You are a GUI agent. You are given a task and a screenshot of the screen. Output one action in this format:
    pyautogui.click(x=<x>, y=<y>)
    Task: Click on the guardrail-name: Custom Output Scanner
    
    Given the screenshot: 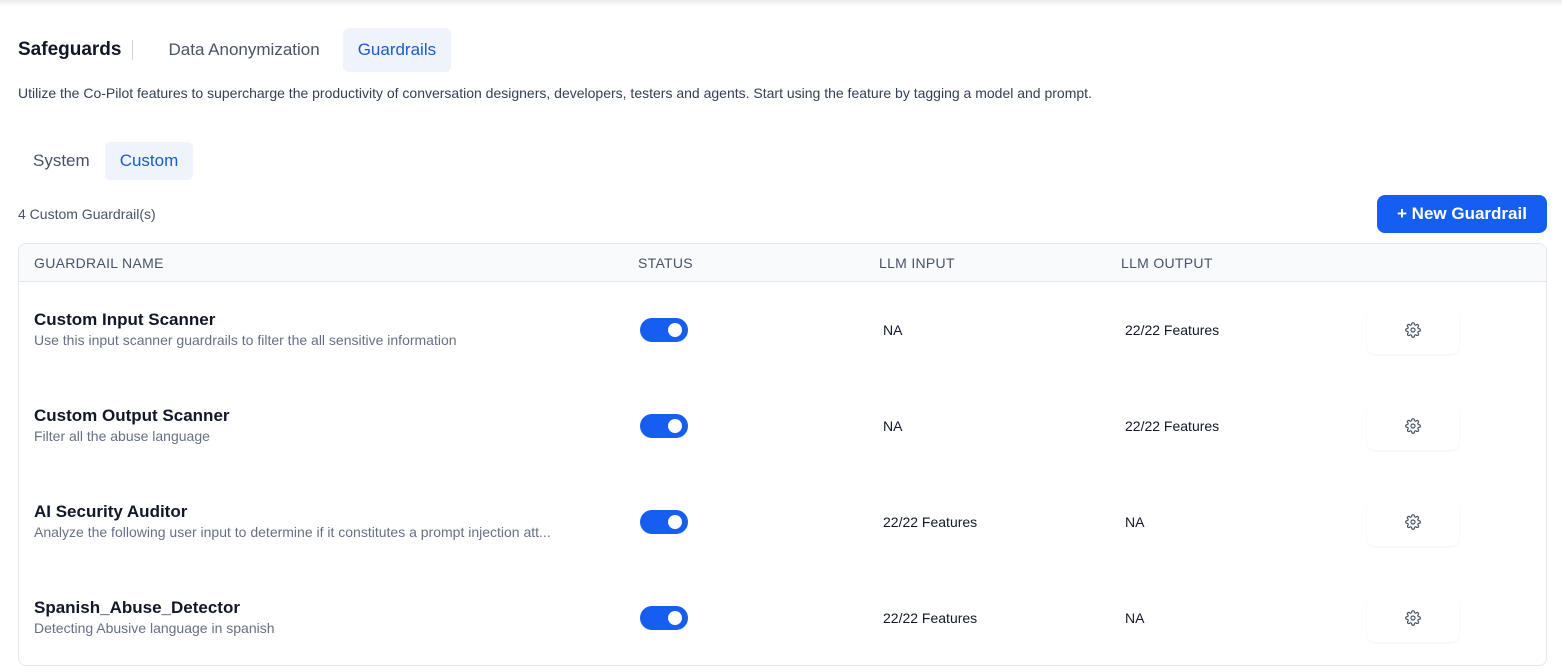 What is the action you would take?
    pyautogui.click(x=132, y=416)
    